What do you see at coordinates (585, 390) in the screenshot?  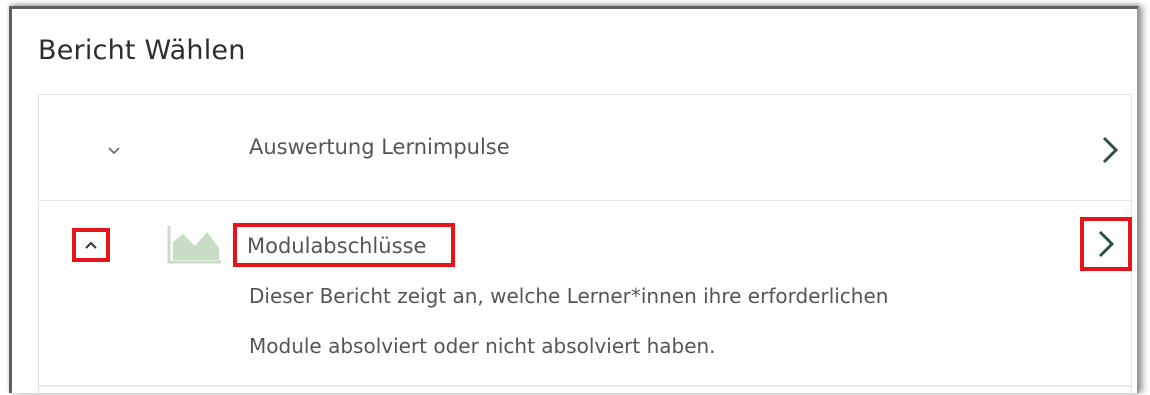 I see `list-divider` at bounding box center [585, 390].